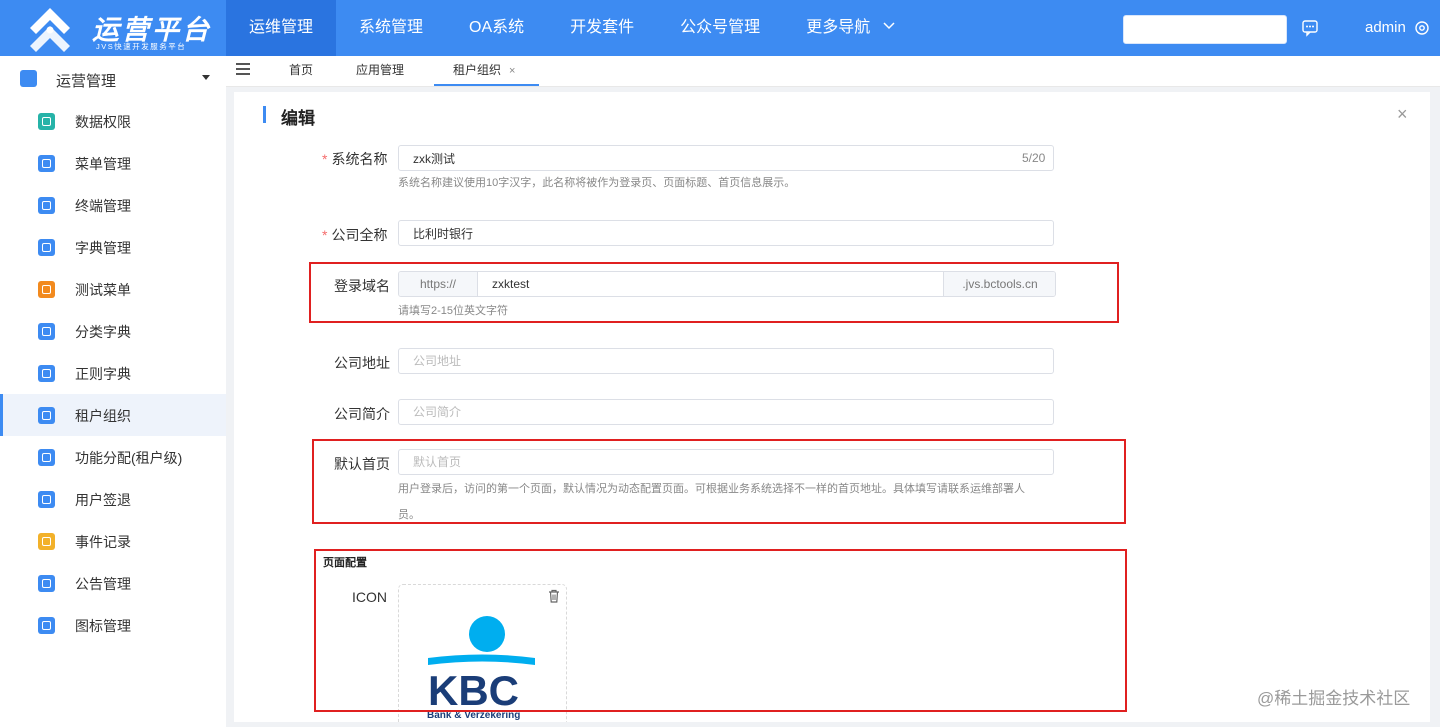 The image size is (1440, 727). Describe the element at coordinates (889, 25) in the screenshot. I see `chevron-down-icon` at that location.